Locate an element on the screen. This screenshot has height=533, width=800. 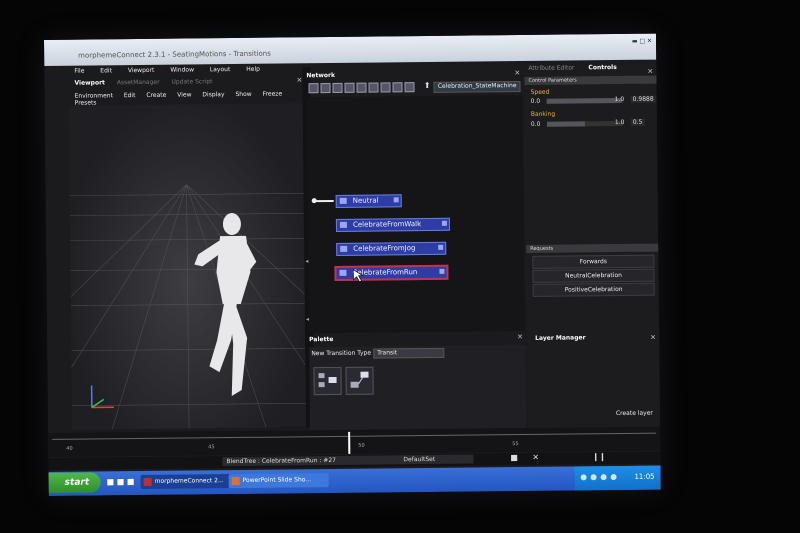
close-palette-icon: ✕ is located at coordinates (520, 337).